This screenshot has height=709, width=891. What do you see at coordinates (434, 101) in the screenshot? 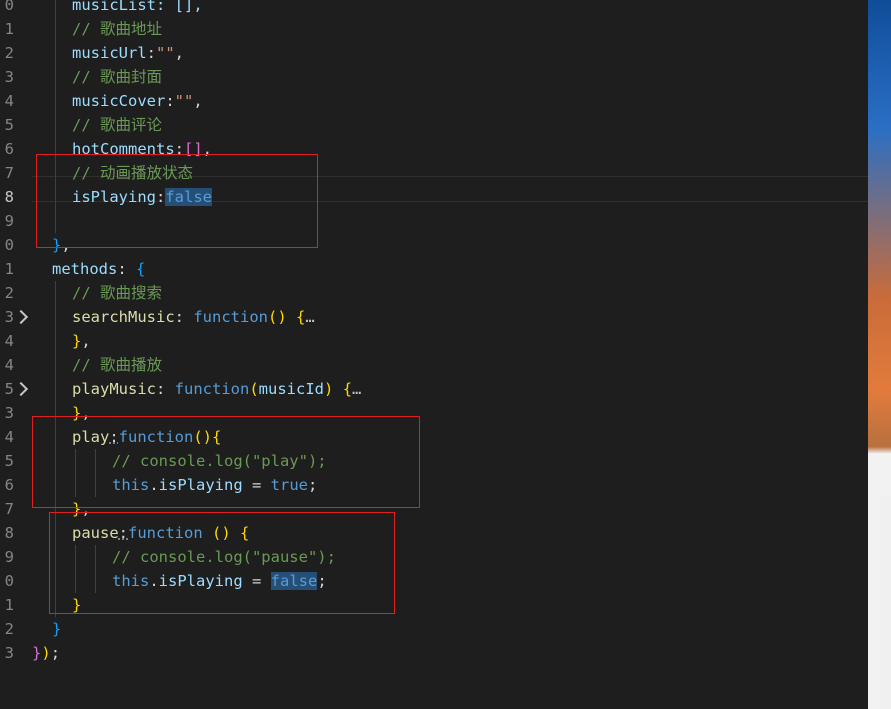
I see `code-line: 4 musicCover:"",` at bounding box center [434, 101].